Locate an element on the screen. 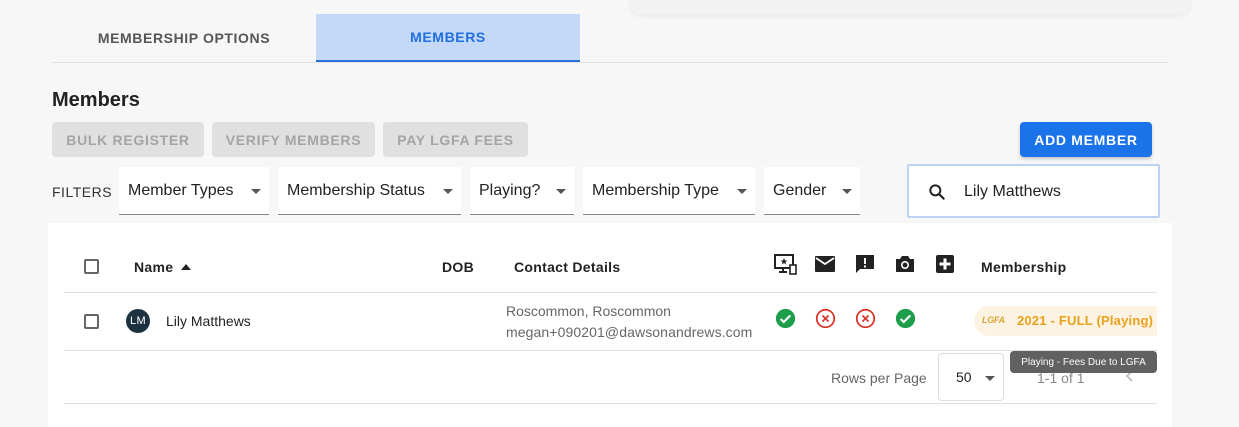 The width and height of the screenshot is (1239, 427). filter-membership-type: Membership Type is located at coordinates (669, 191).